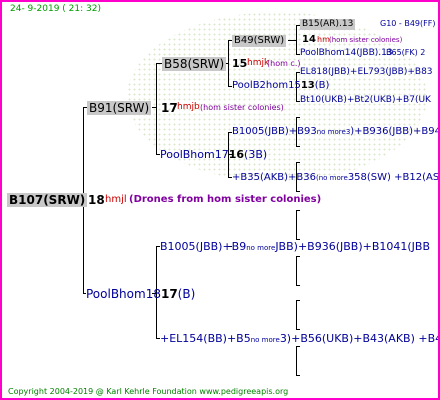 The height and width of the screenshot is (400, 440). What do you see at coordinates (309, 39) in the screenshot?
I see `b49-generation: 14` at bounding box center [309, 39].